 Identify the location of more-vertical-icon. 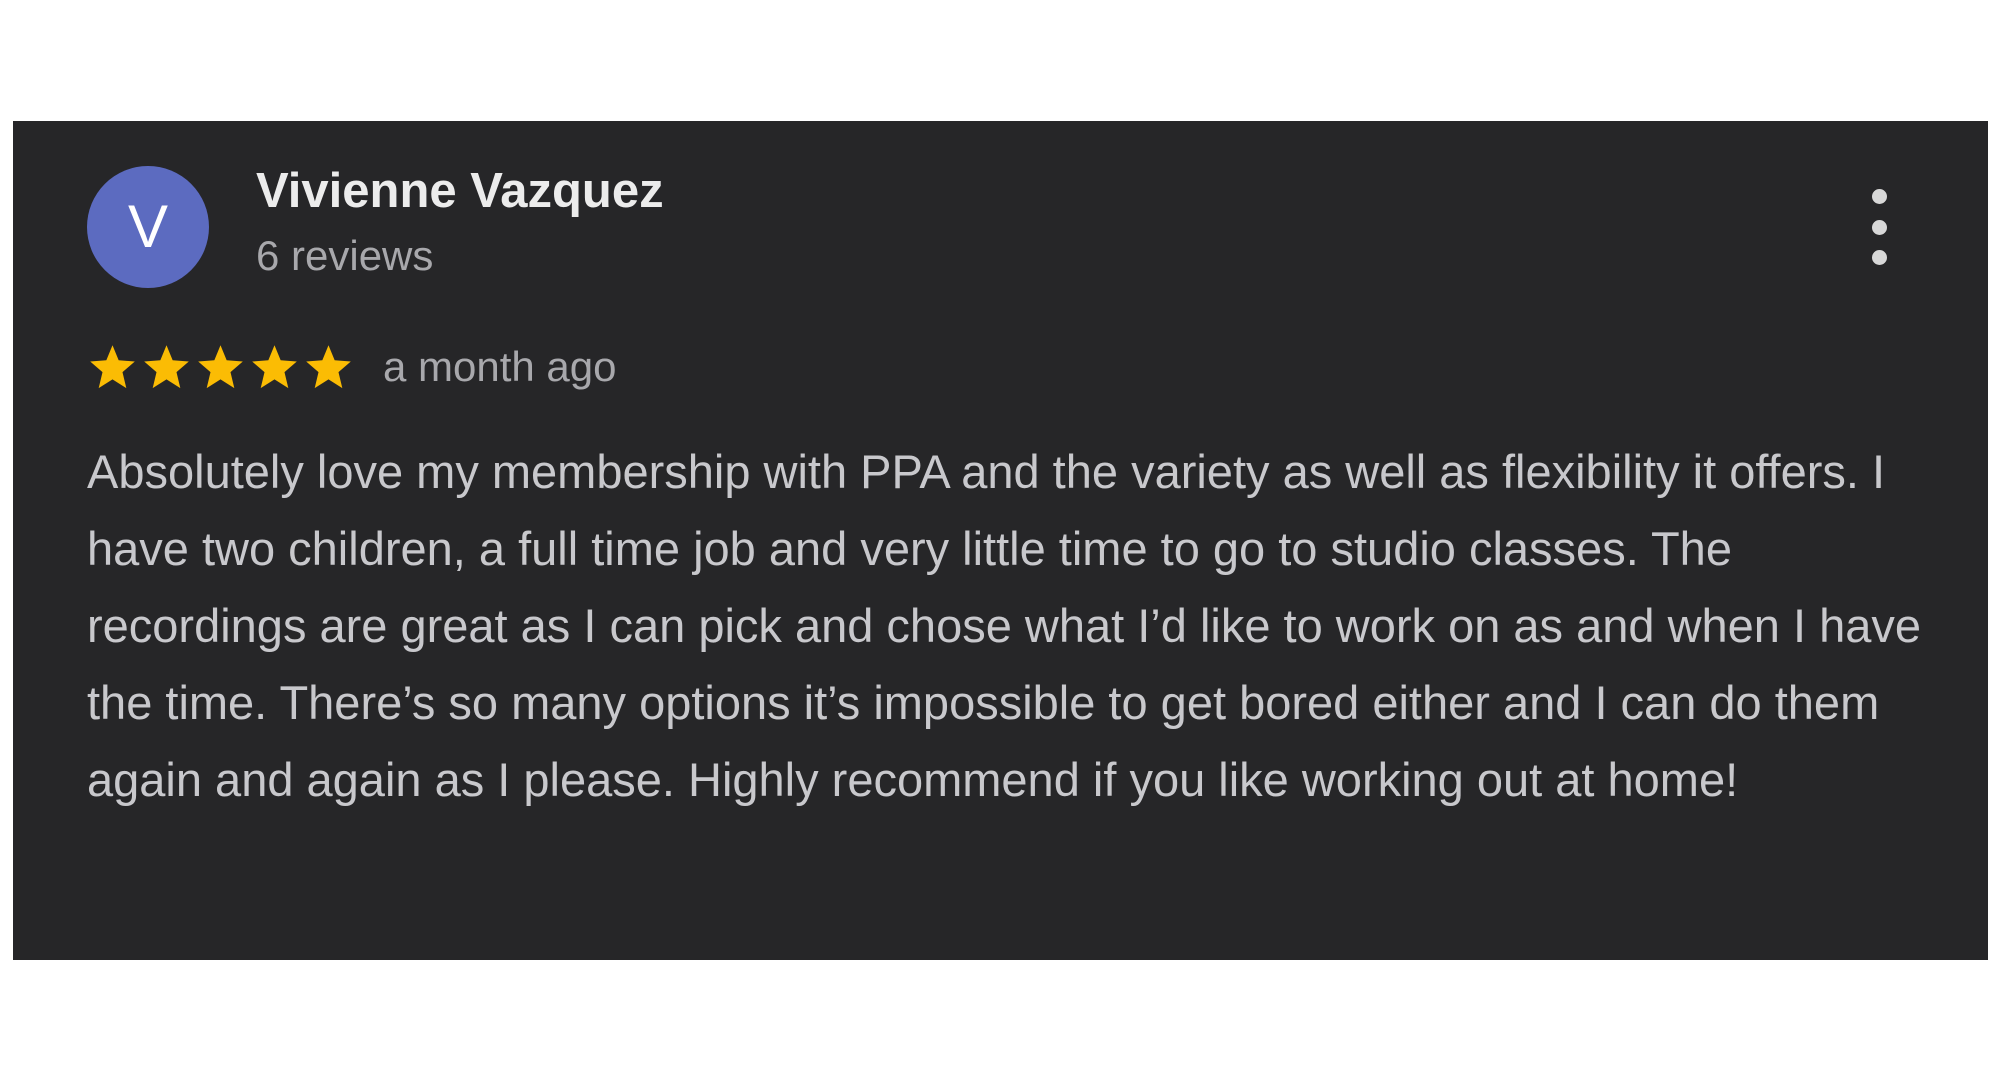
(1879, 227).